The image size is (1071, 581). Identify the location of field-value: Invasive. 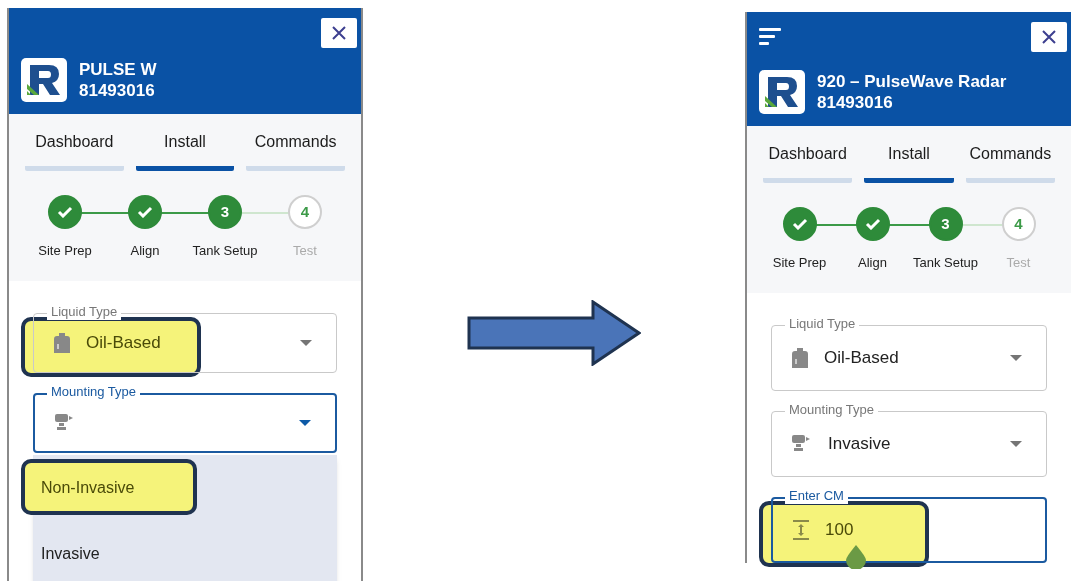
(860, 443).